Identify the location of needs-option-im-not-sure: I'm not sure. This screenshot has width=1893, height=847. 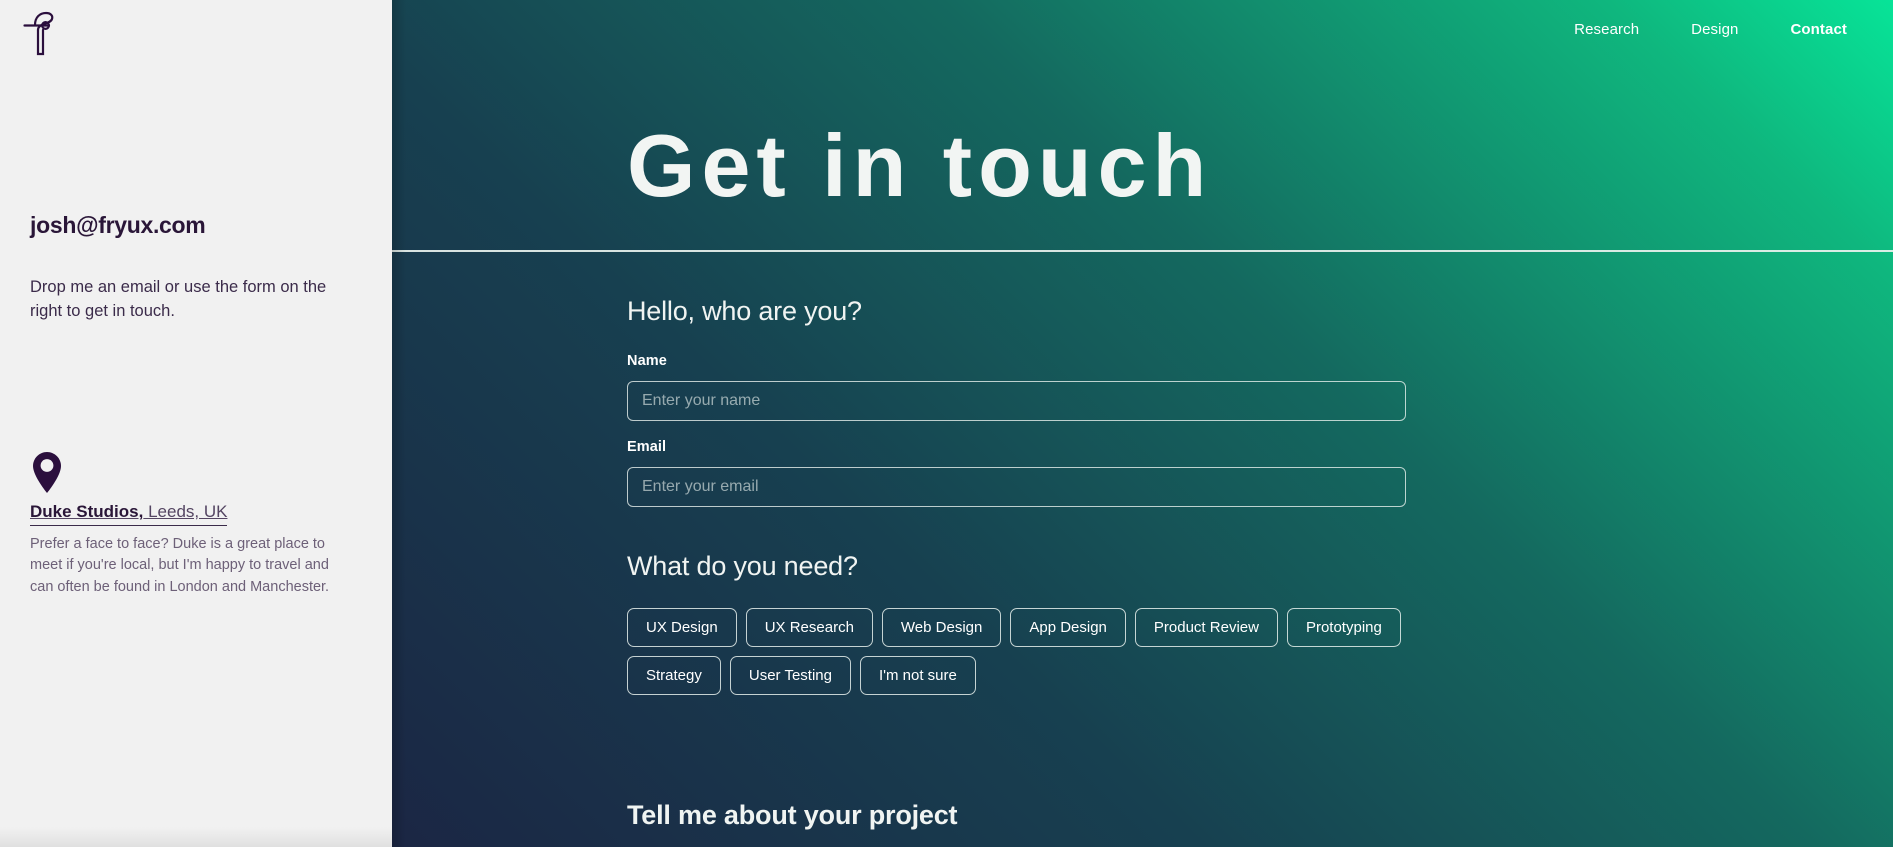
(917, 675).